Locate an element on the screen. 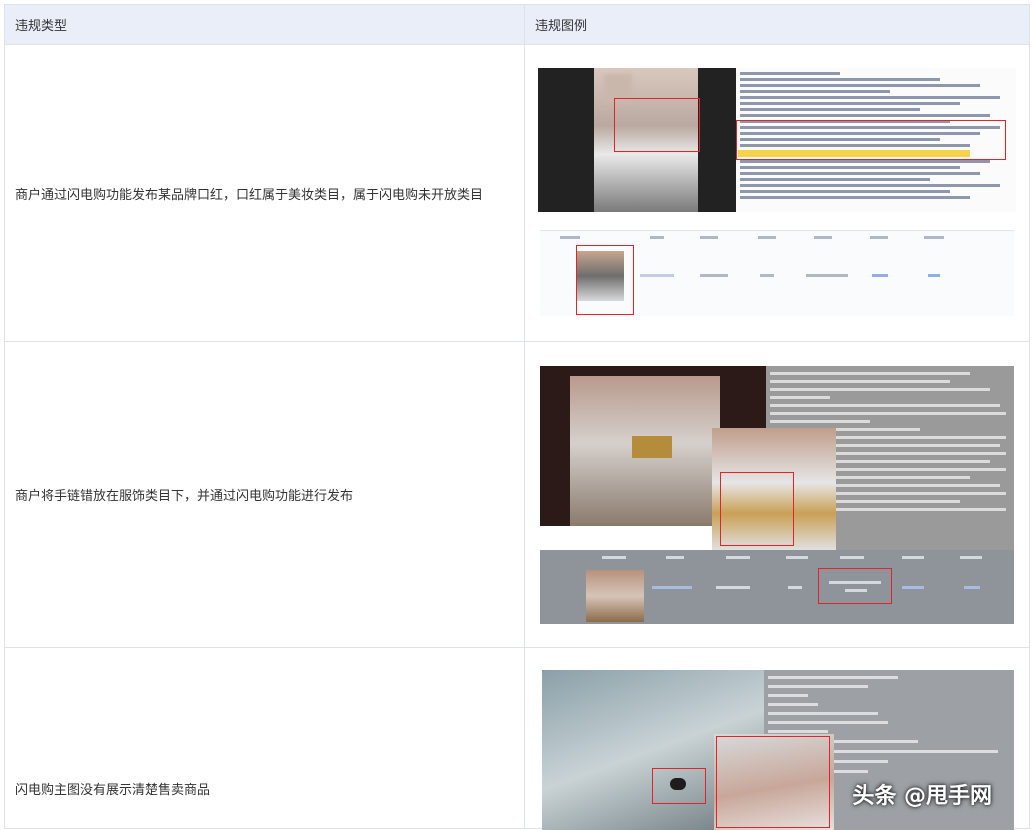 The image size is (1034, 830). violation-type-text: 闪电购主图没有展示清楚售卖商品 is located at coordinates (113, 790).